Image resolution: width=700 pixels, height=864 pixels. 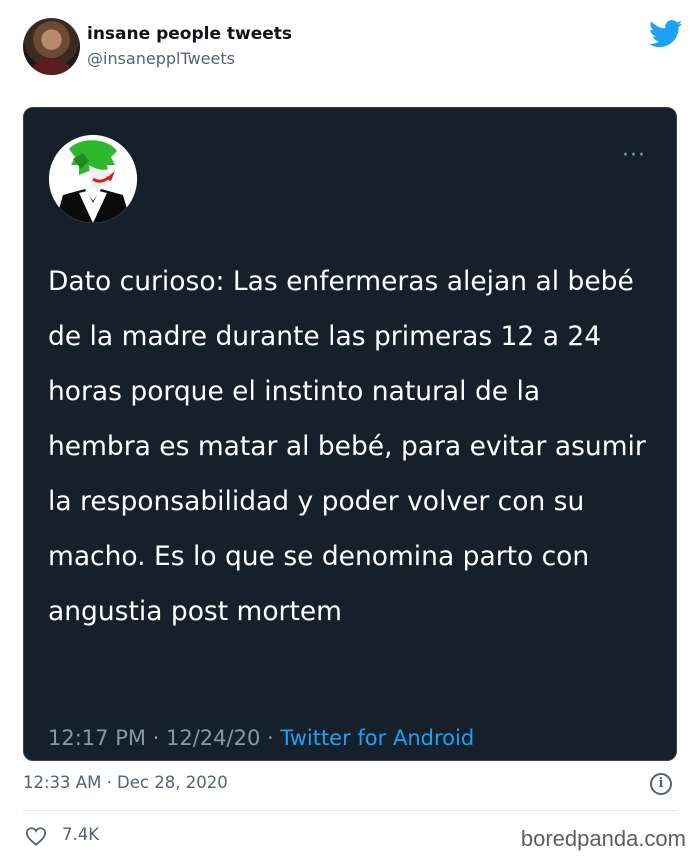 What do you see at coordinates (125, 782) in the screenshot?
I see `tweet-timestamp: 12:33 AM · Dec 28, 2020` at bounding box center [125, 782].